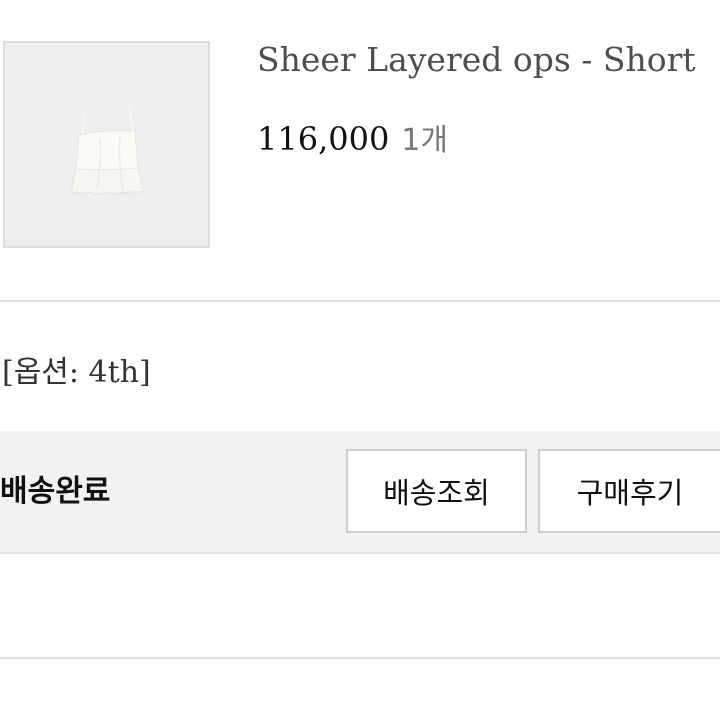 The image size is (720, 720). I want to click on product-quantity: 1개, so click(425, 140).